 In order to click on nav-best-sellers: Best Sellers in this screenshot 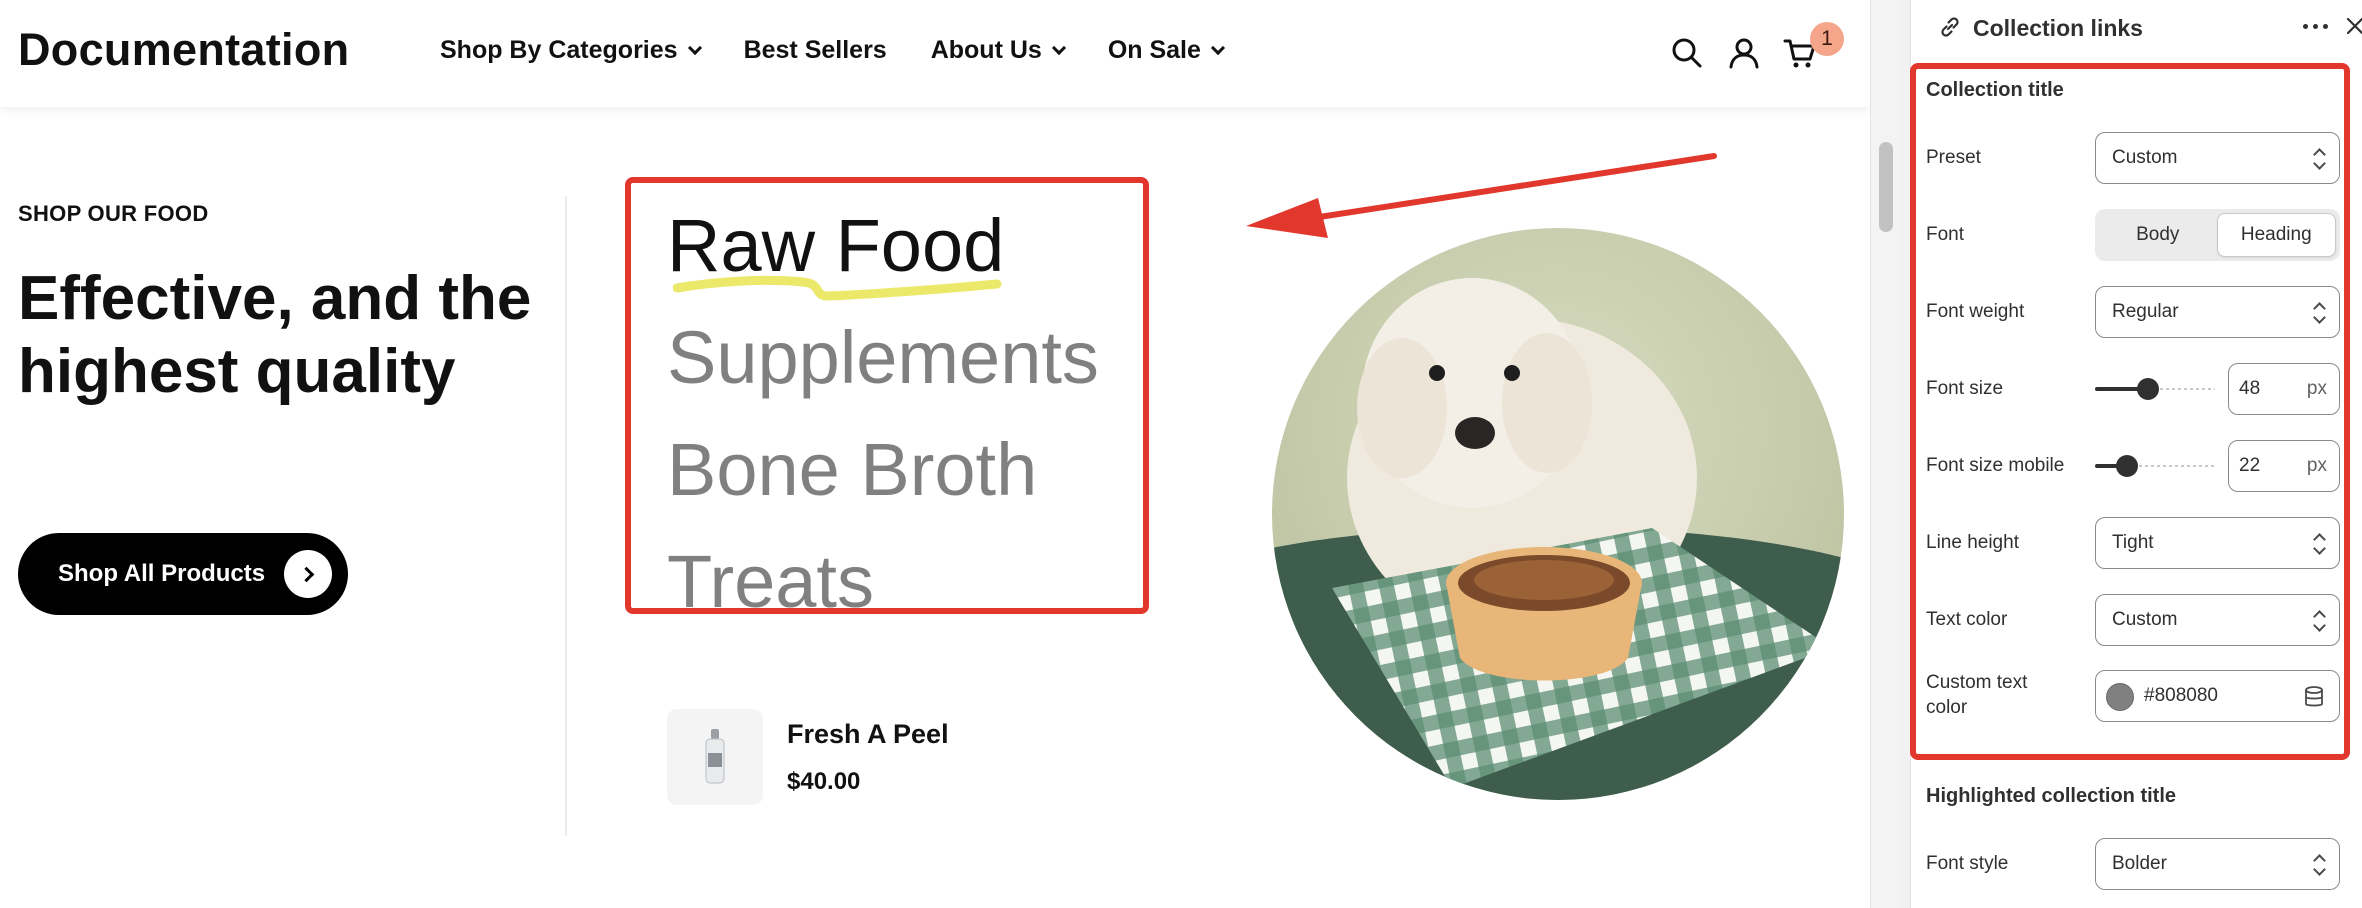, I will do `click(815, 50)`.